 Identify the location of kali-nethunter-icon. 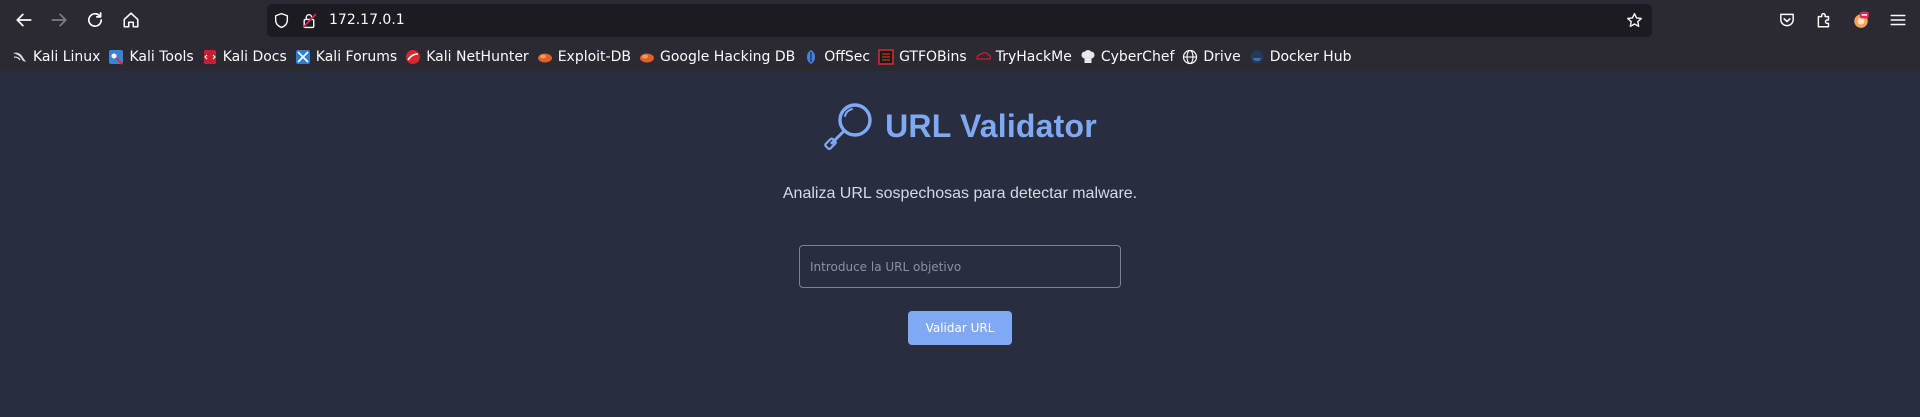
(413, 57).